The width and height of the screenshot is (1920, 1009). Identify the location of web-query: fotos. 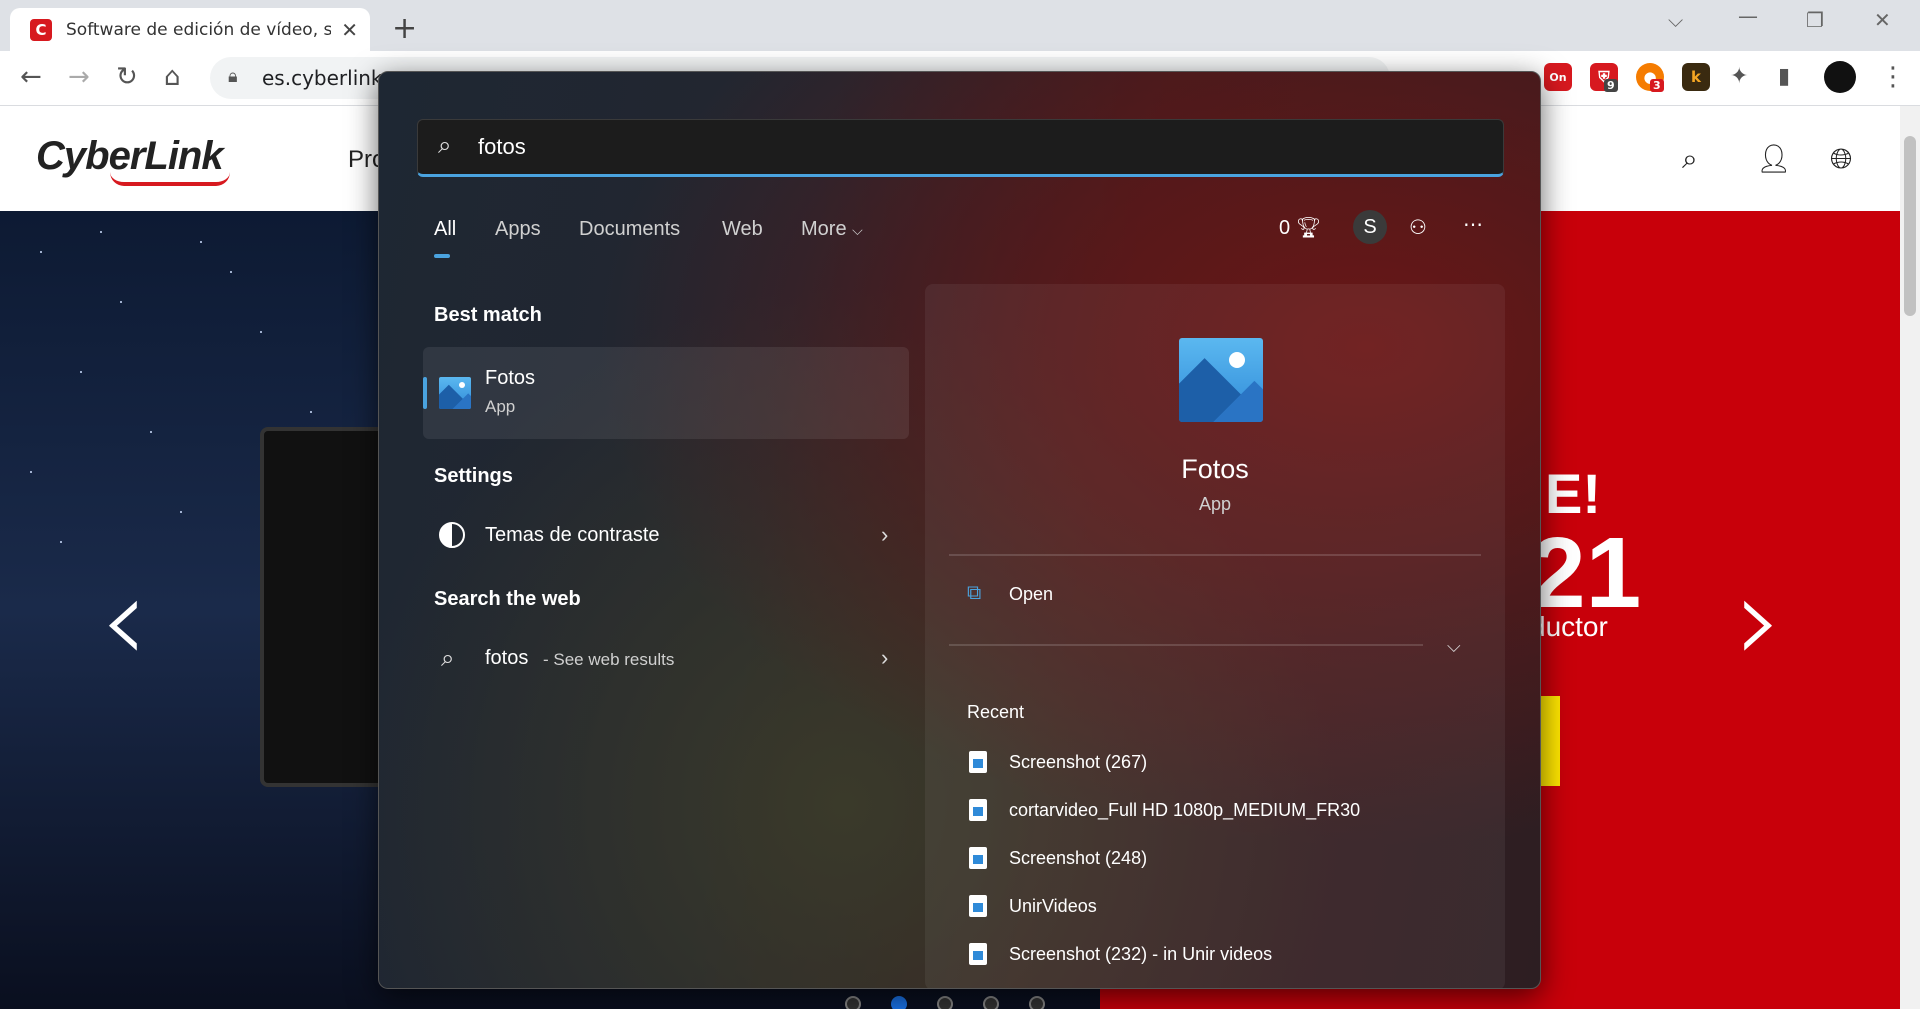
(507, 658).